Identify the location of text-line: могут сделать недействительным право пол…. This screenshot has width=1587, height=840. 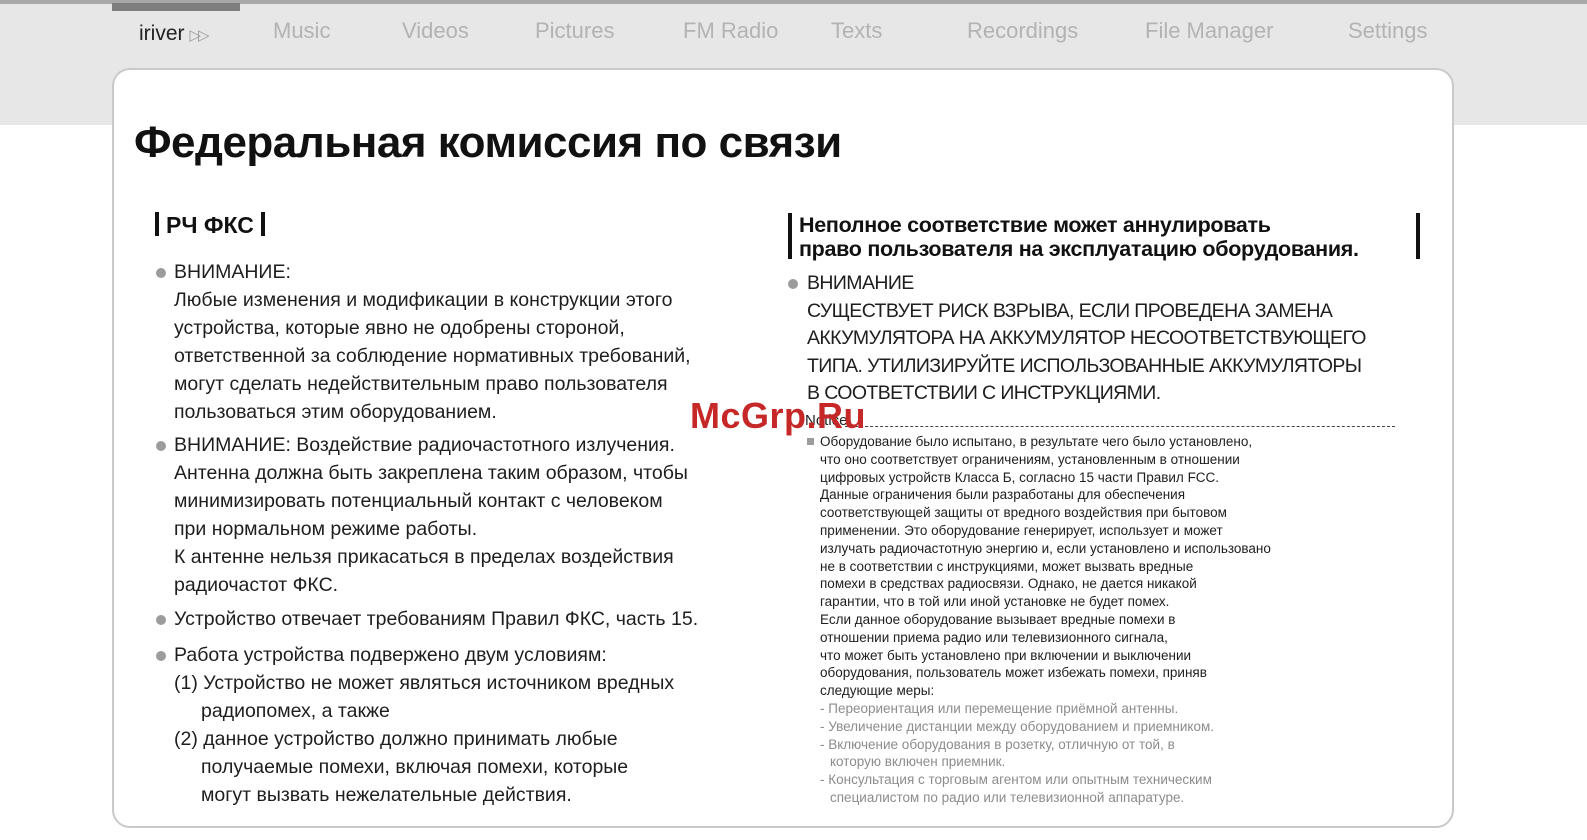
(421, 384).